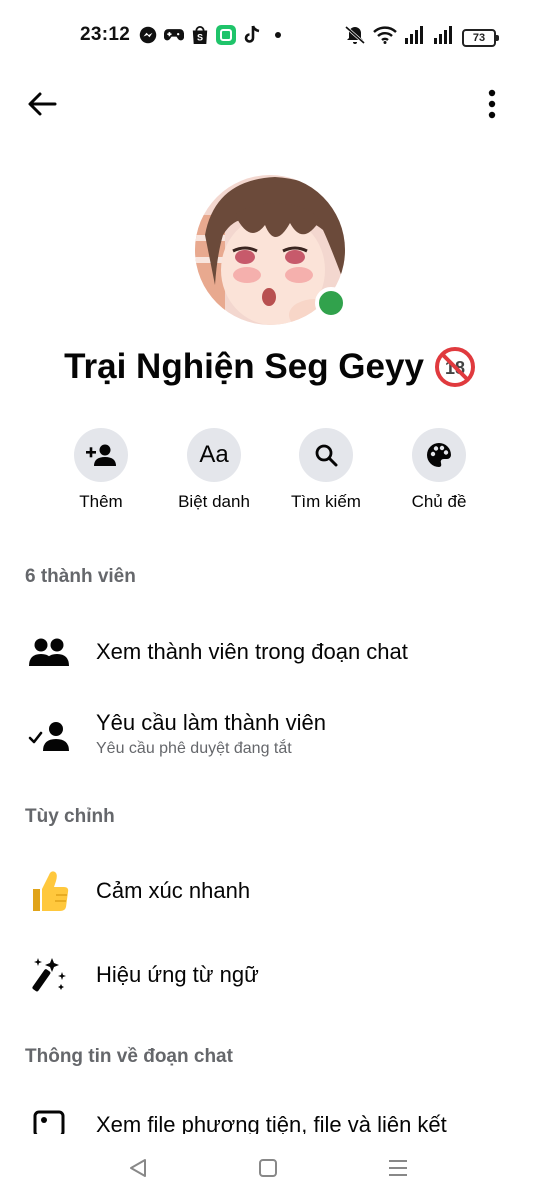  Describe the element at coordinates (49, 975) in the screenshot. I see `magic-wand-icon` at that location.